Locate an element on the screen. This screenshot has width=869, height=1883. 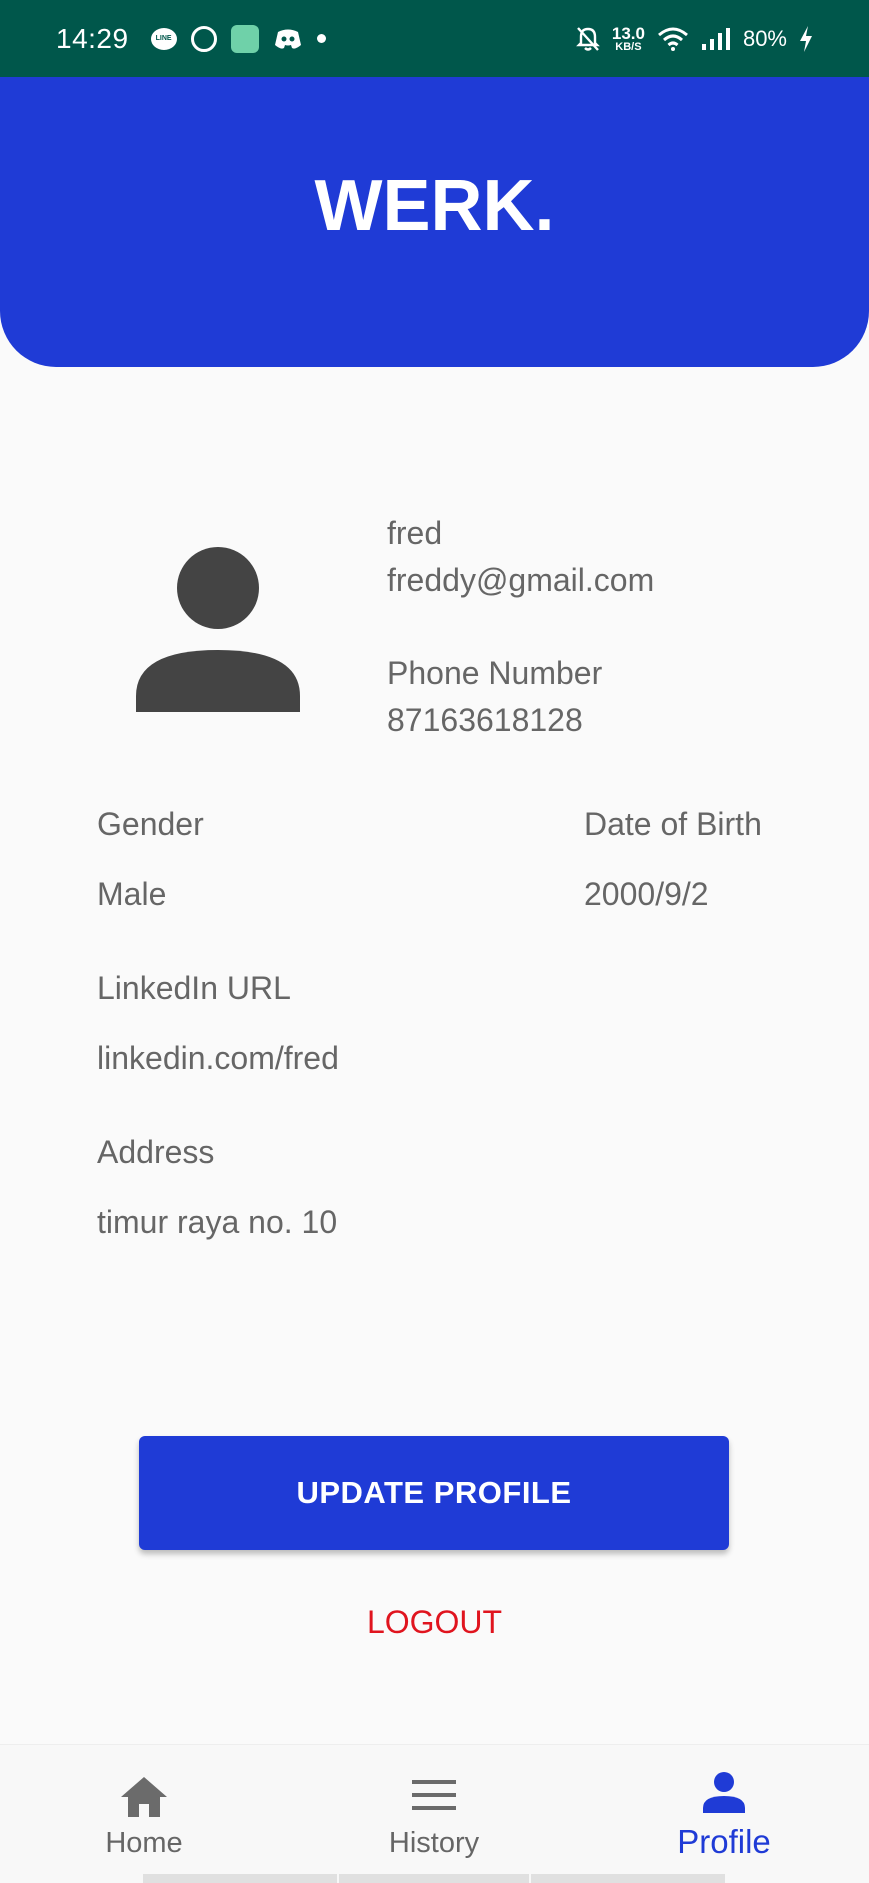
status-bar: 14:29 LINE 13.0 KB/S 80% is located at coordinates (434, 38).